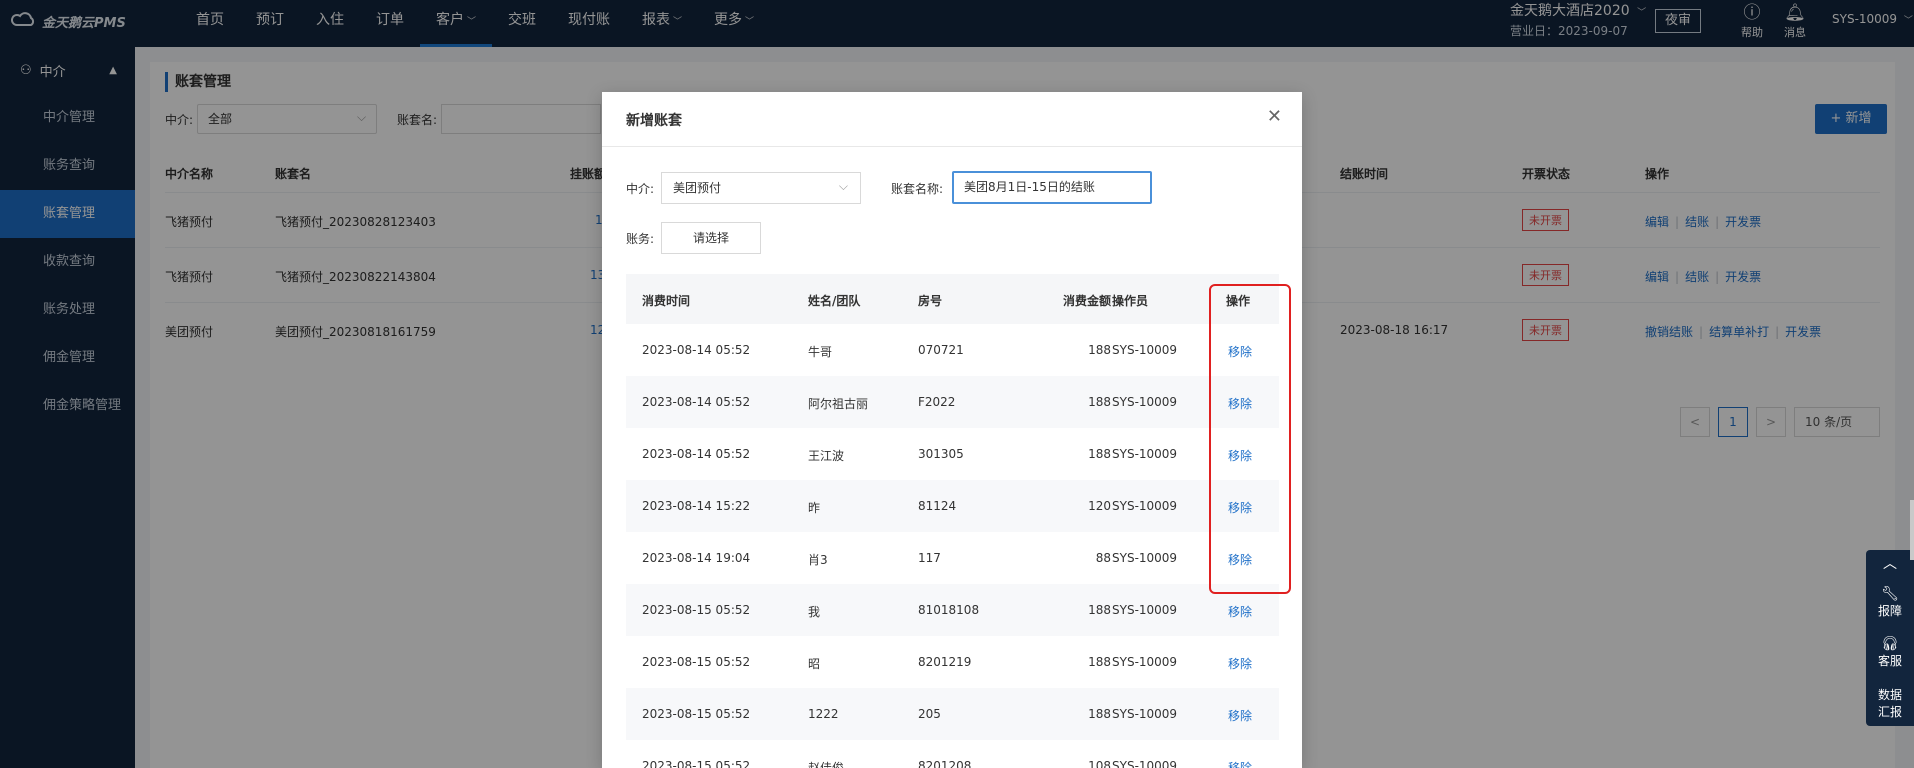 This screenshot has height=768, width=1914. What do you see at coordinates (1130, 301) in the screenshot?
I see `column-header: 操作员` at bounding box center [1130, 301].